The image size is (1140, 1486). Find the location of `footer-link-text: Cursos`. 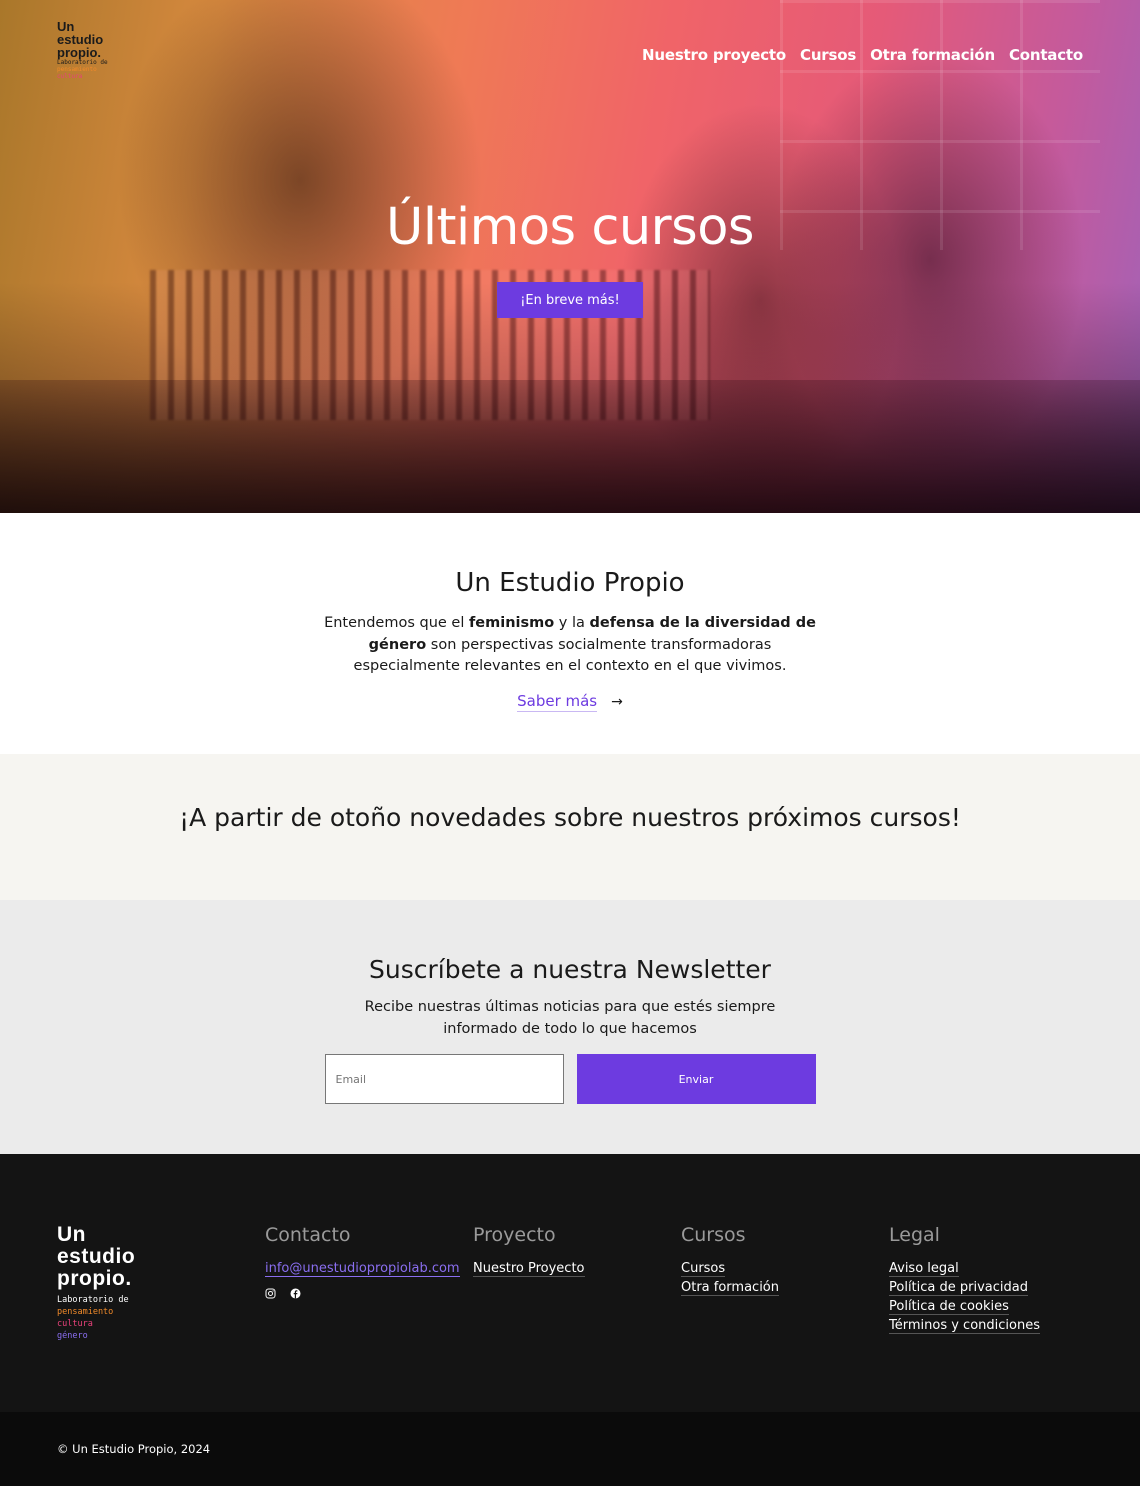

footer-link-text: Cursos is located at coordinates (703, 1269).